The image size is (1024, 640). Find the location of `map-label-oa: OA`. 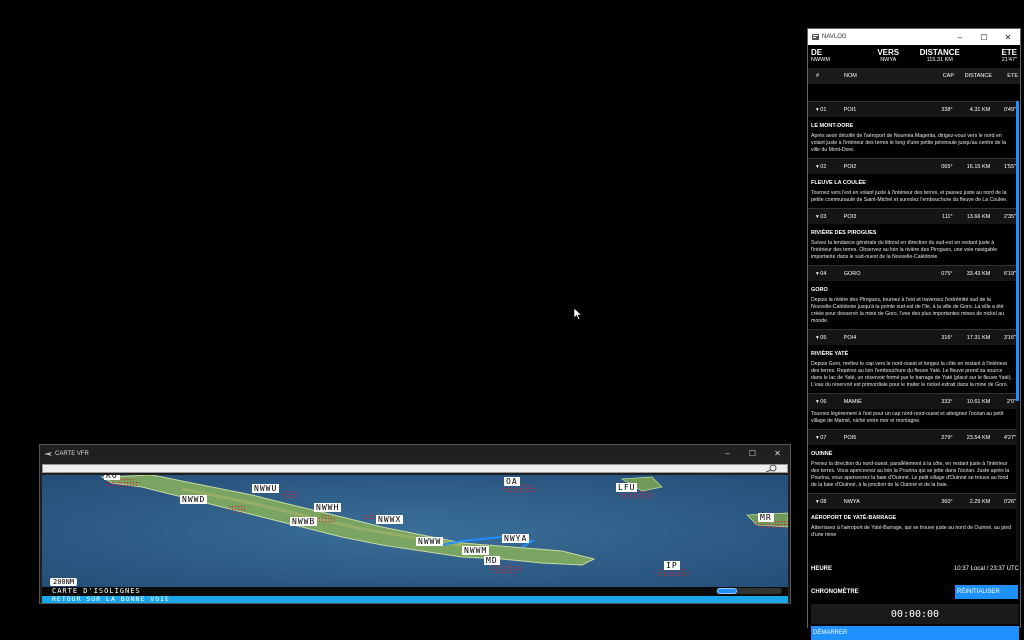

map-label-oa: OA is located at coordinates (512, 481).